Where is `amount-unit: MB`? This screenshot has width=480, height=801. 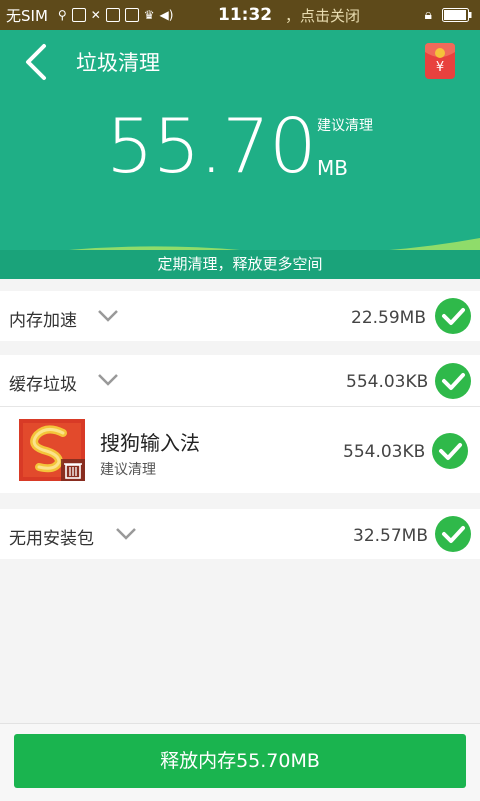 amount-unit: MB is located at coordinates (332, 168).